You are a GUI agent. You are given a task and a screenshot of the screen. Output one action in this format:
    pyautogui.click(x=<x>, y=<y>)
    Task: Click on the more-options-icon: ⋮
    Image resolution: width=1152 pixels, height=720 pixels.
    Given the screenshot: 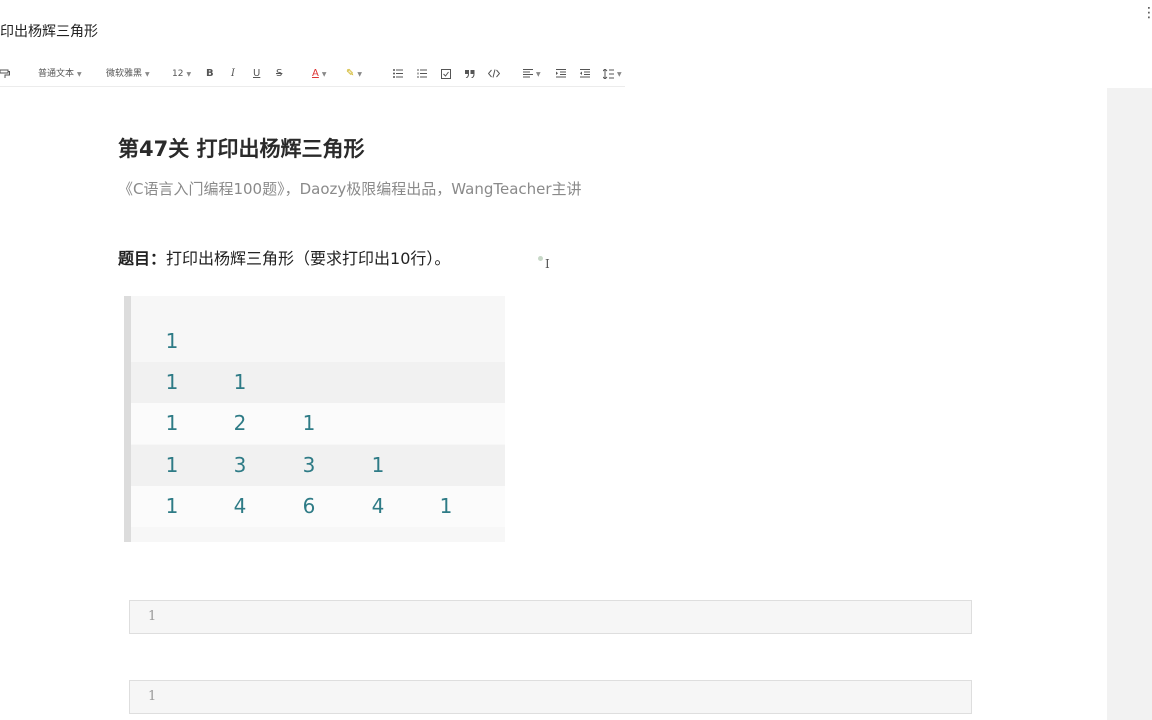 What is the action you would take?
    pyautogui.click(x=1147, y=13)
    